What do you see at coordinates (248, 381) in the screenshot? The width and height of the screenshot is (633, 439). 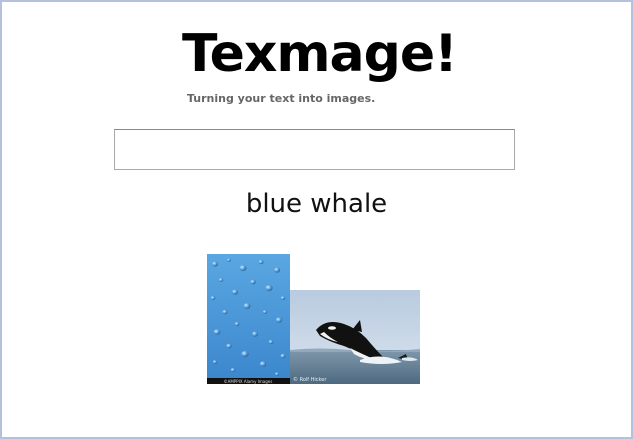 I see `image-credit: ©AMPPIX Alamy Images` at bounding box center [248, 381].